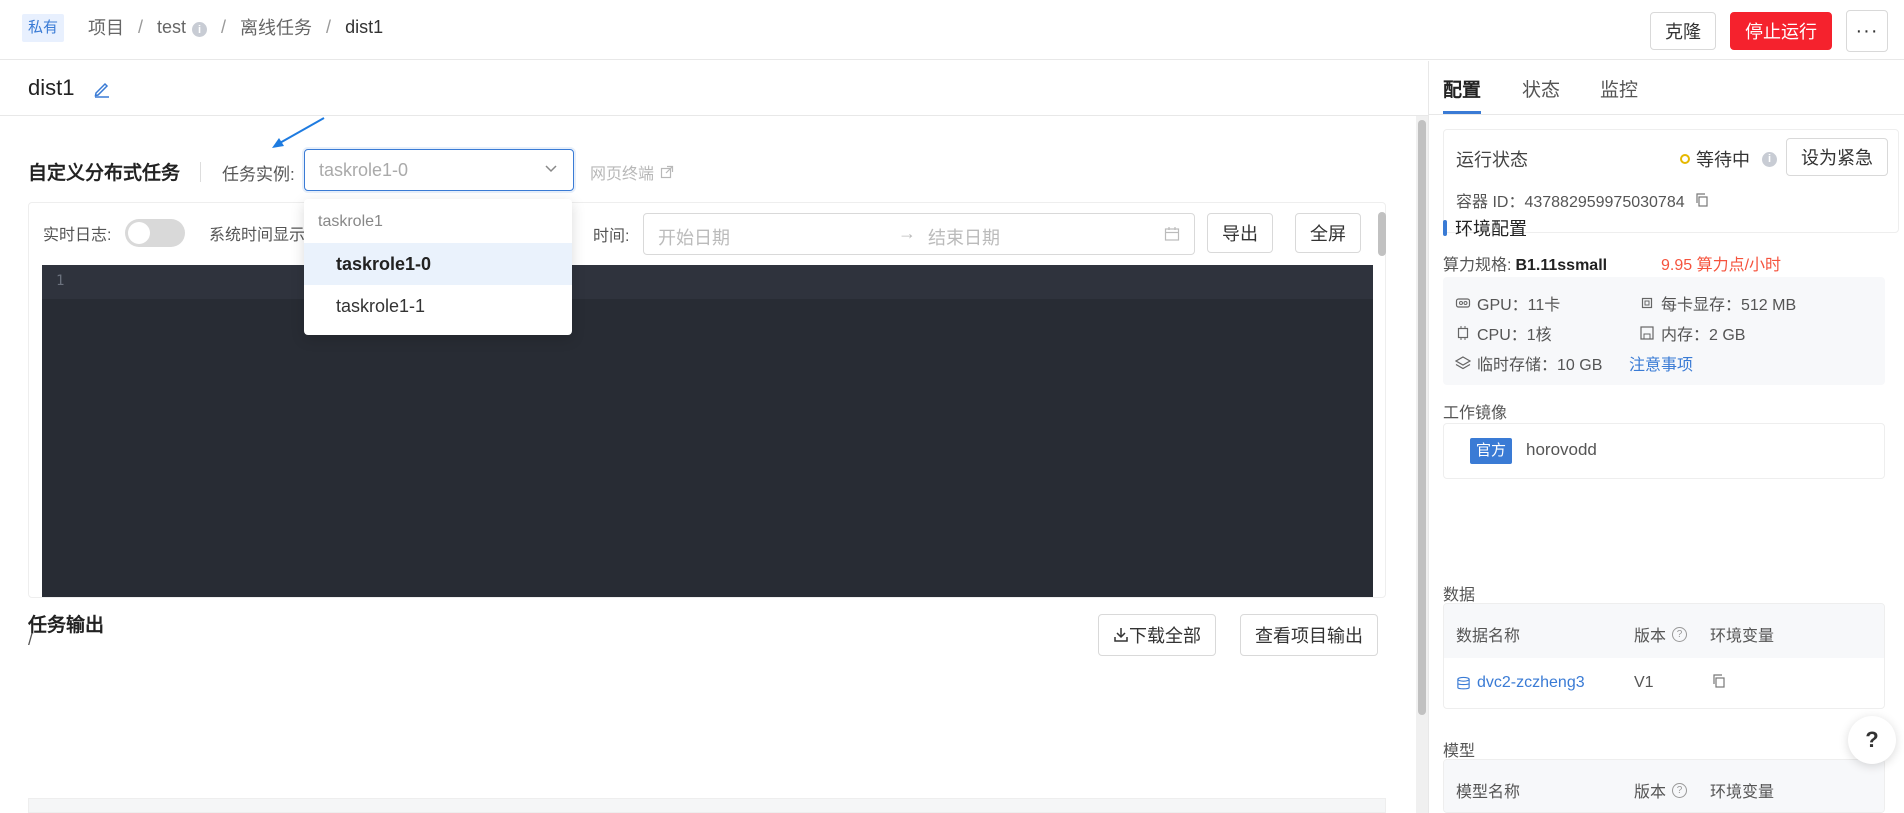 The width and height of the screenshot is (1904, 813). Describe the element at coordinates (1157, 635) in the screenshot. I see `download-all-button: 下载全部` at that location.